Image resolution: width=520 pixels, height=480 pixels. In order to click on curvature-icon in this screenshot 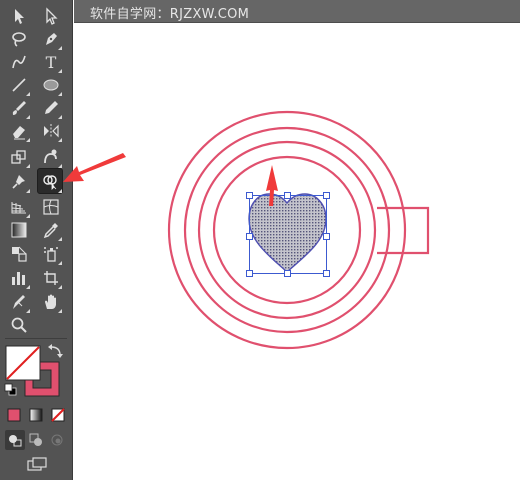, I will do `click(19, 62)`.